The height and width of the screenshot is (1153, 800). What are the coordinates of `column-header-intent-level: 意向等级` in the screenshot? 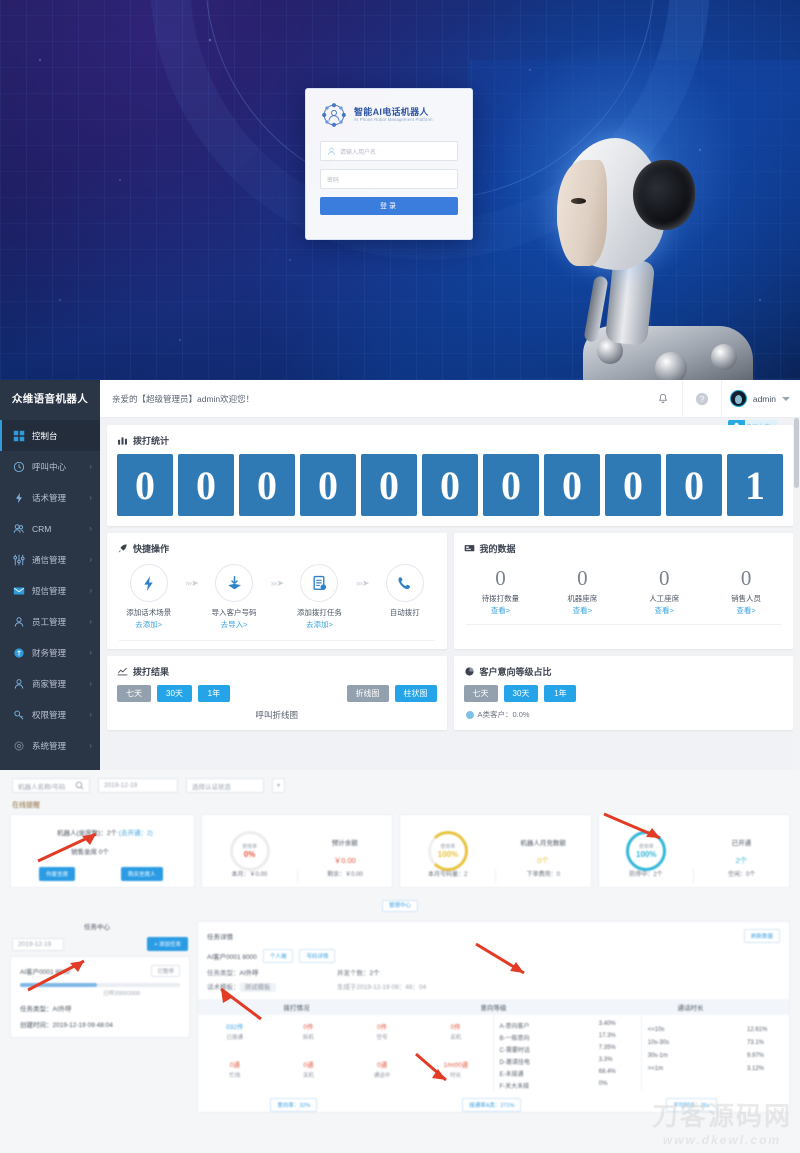 It's located at (493, 1008).